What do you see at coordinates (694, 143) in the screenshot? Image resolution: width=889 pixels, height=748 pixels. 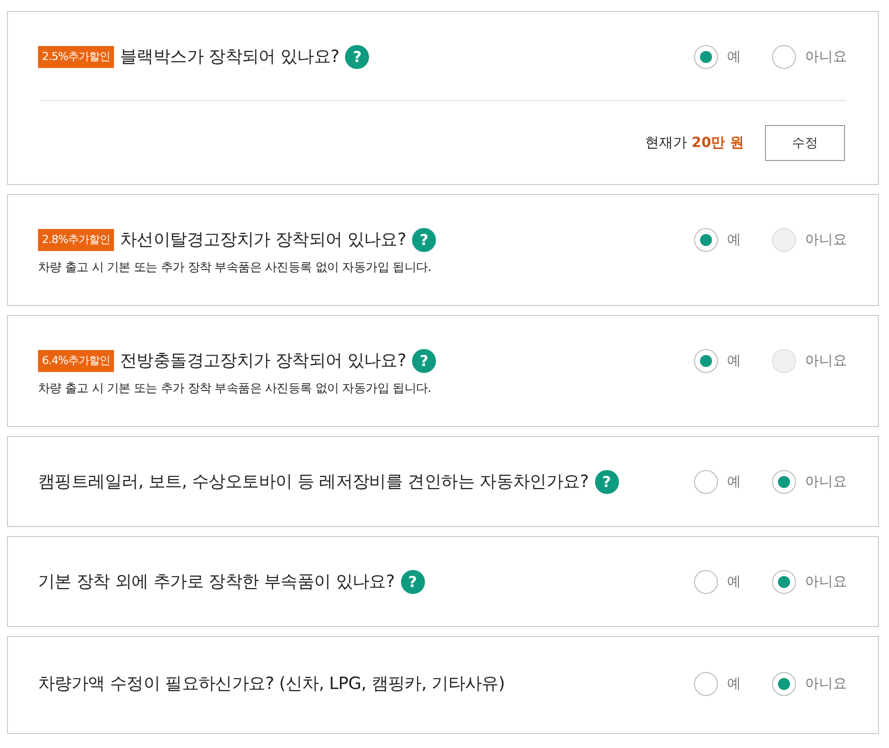 I see `current-price: 현재가 20만 원` at bounding box center [694, 143].